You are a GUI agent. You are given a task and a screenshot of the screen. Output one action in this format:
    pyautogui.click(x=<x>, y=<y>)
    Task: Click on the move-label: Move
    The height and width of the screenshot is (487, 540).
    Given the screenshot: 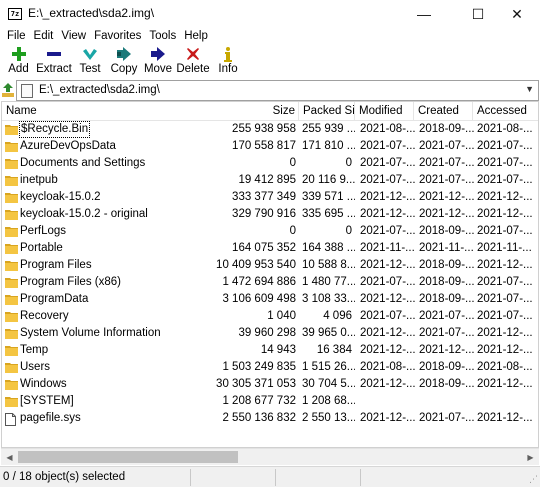 What is the action you would take?
    pyautogui.click(x=158, y=69)
    